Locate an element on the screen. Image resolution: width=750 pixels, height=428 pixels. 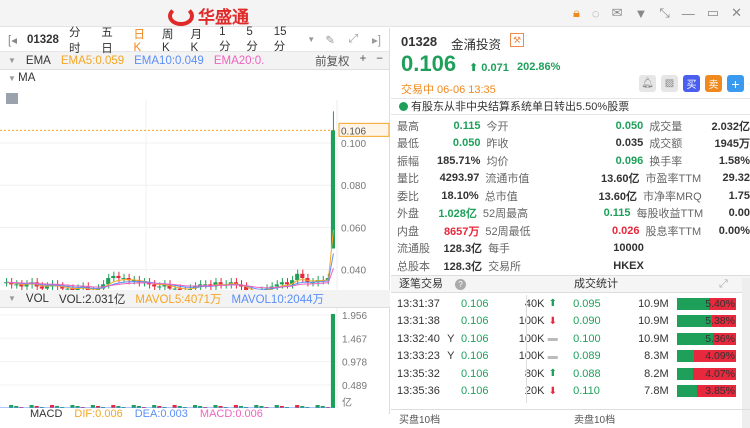
period-toolbar: [◂ 01328 分时 五日 日K 周K 月K 1分 5分 15分 ▼ ✎ ⤢ ▸] is located at coordinates (194, 40).